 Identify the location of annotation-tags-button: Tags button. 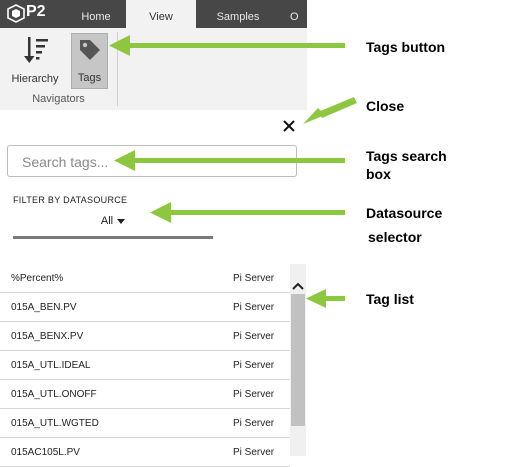
(406, 47).